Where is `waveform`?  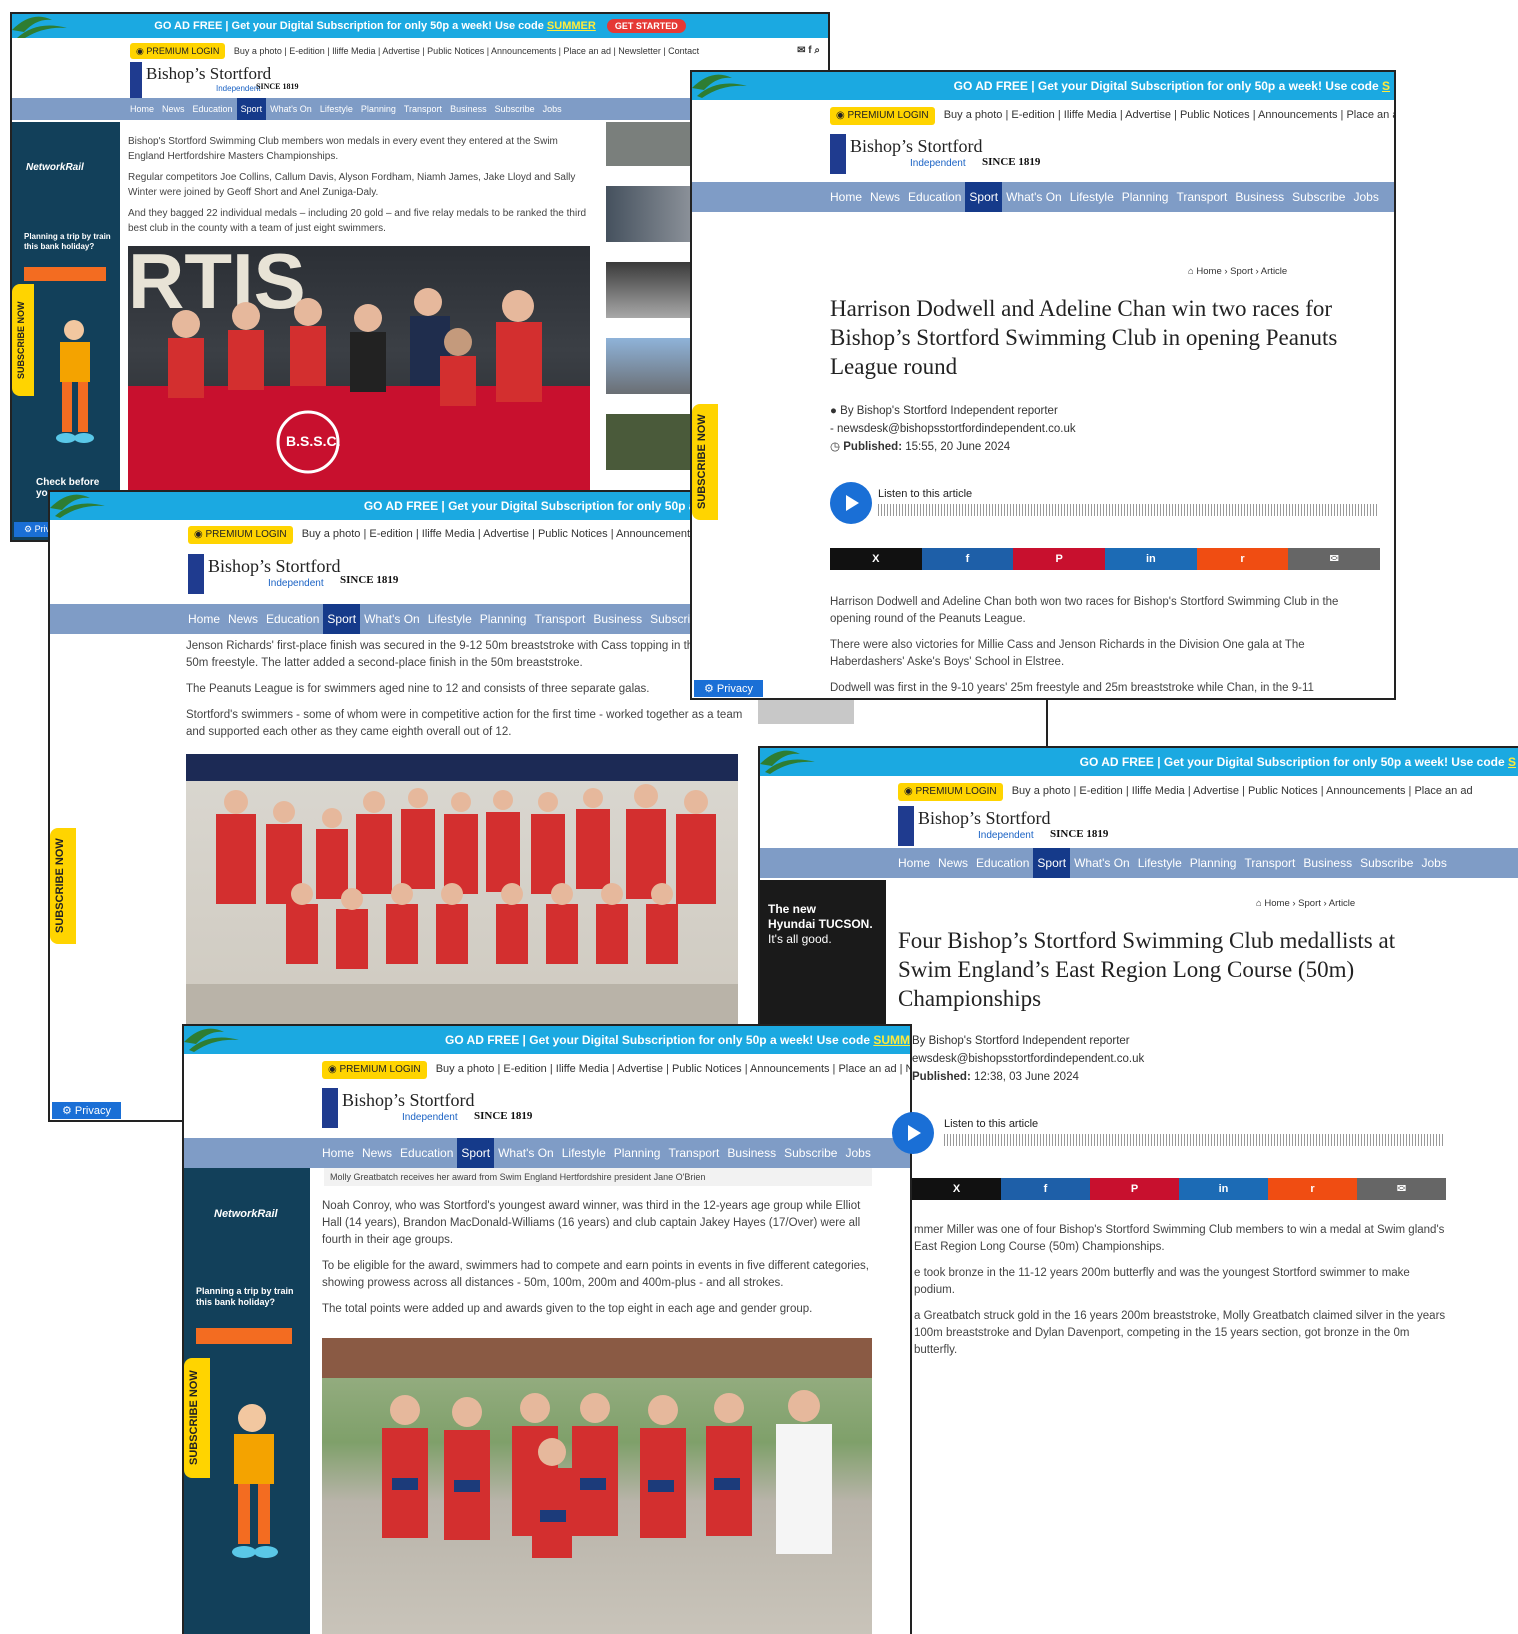 waveform is located at coordinates (1128, 510).